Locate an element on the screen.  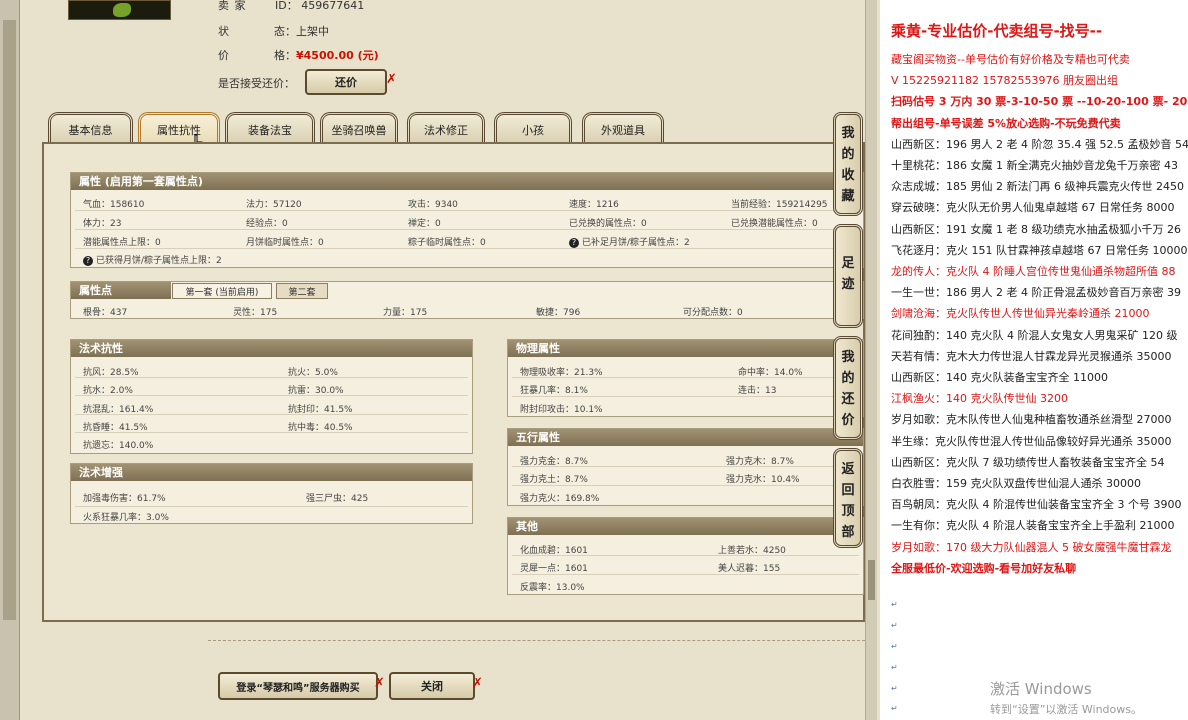
notepad-line: 白衣胜雪：159 克火队双盘传世仙混人通杀 30000 is located at coordinates (1016, 483).